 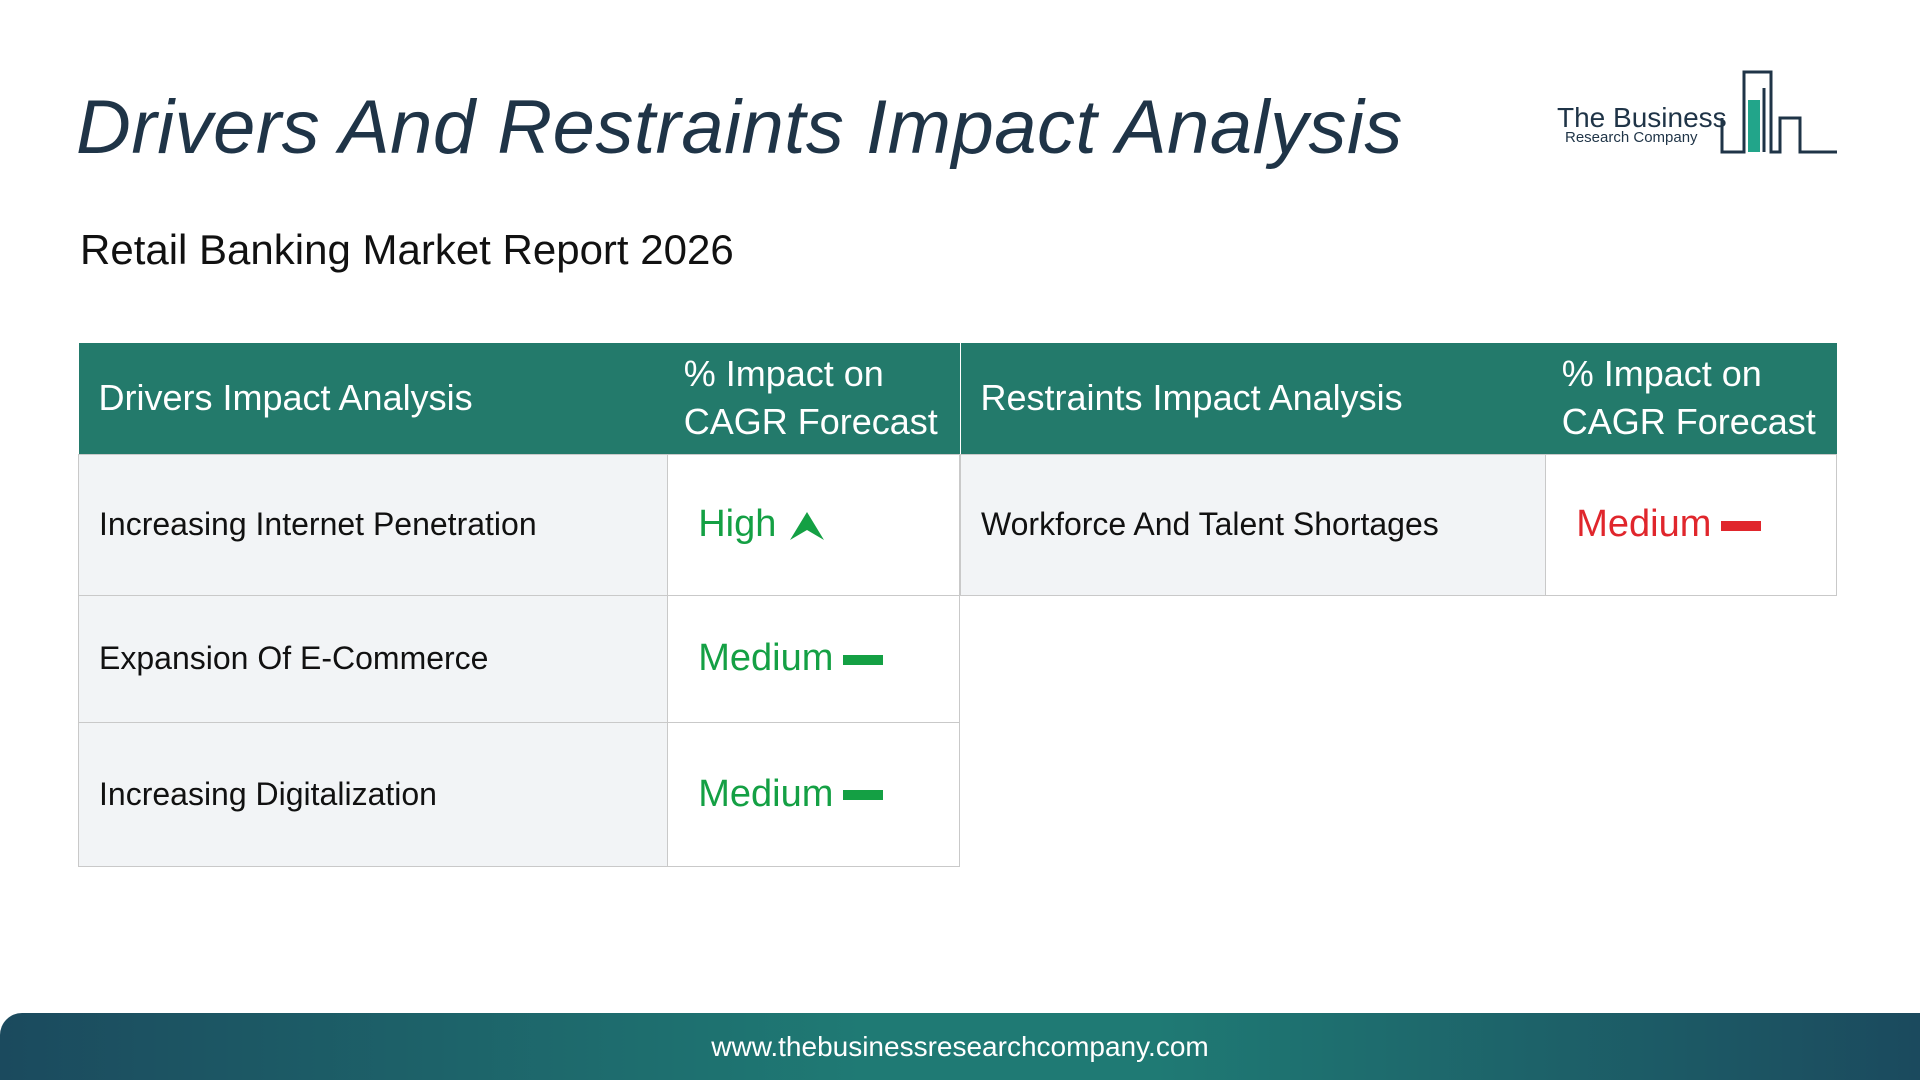 I want to click on logo-text-line2: Research Company, so click(x=1631, y=137).